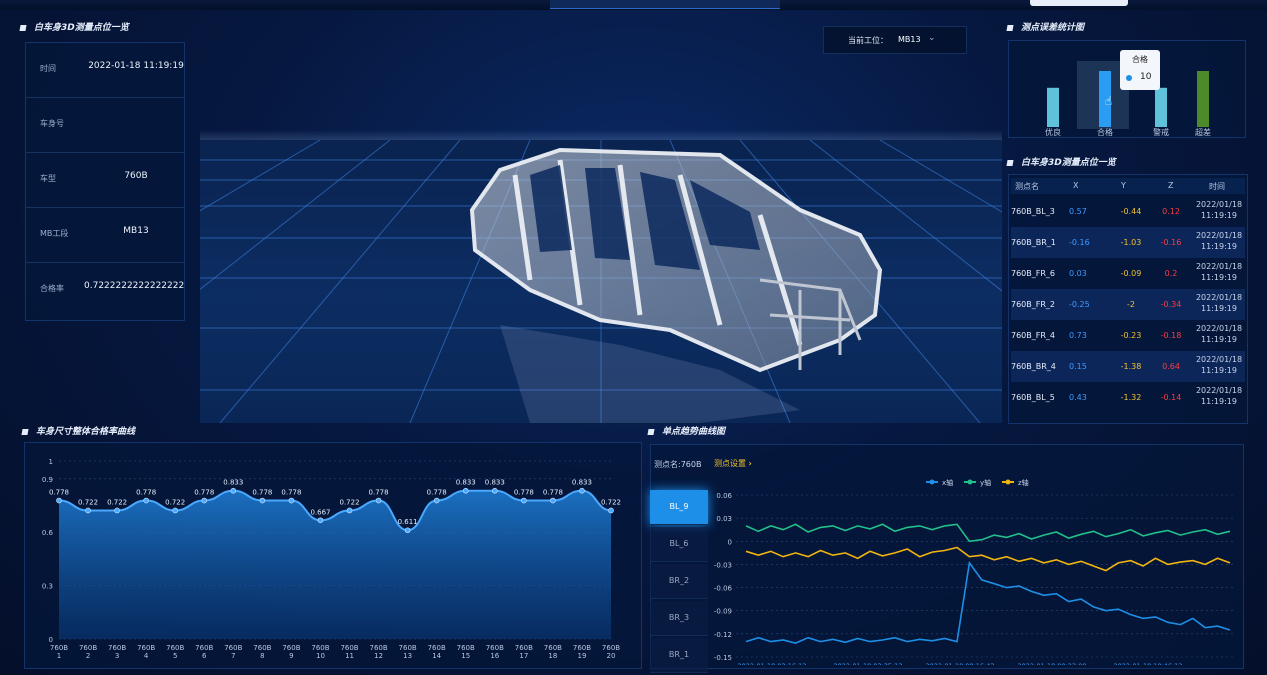 Image resolution: width=1267 pixels, height=675 pixels. I want to click on cell-id: 760B_BL_5, so click(1033, 397).